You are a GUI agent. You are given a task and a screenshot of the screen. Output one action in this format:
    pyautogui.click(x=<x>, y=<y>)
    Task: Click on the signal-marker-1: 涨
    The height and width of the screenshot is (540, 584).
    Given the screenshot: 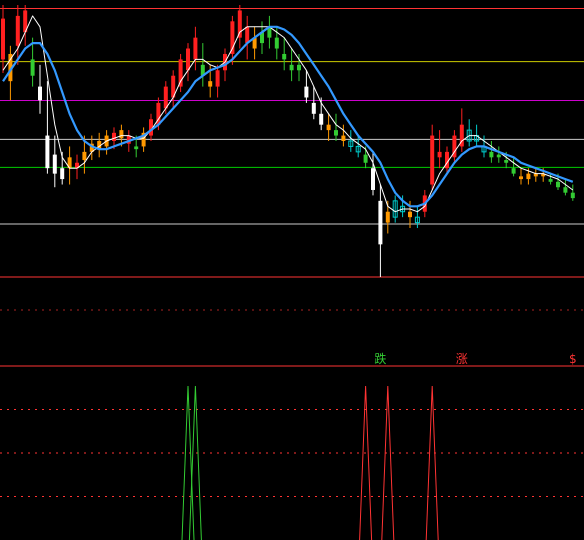 What is the action you would take?
    pyautogui.click(x=462, y=358)
    